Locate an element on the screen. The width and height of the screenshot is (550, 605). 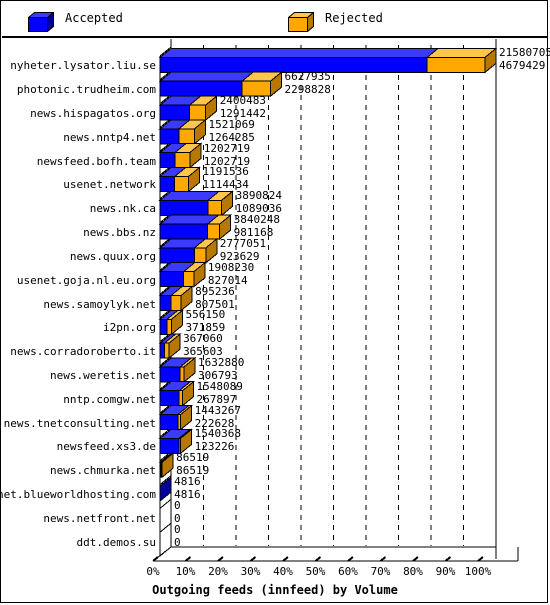
bar-value-accepted: 895236 is located at coordinates (215, 291).